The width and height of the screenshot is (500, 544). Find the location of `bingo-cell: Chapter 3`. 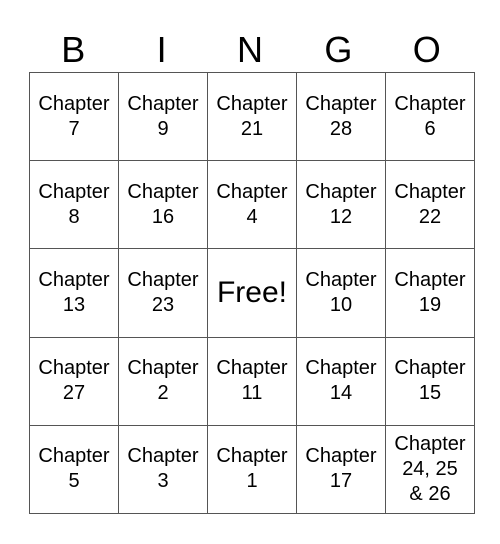

bingo-cell: Chapter 3 is located at coordinates (163, 469).